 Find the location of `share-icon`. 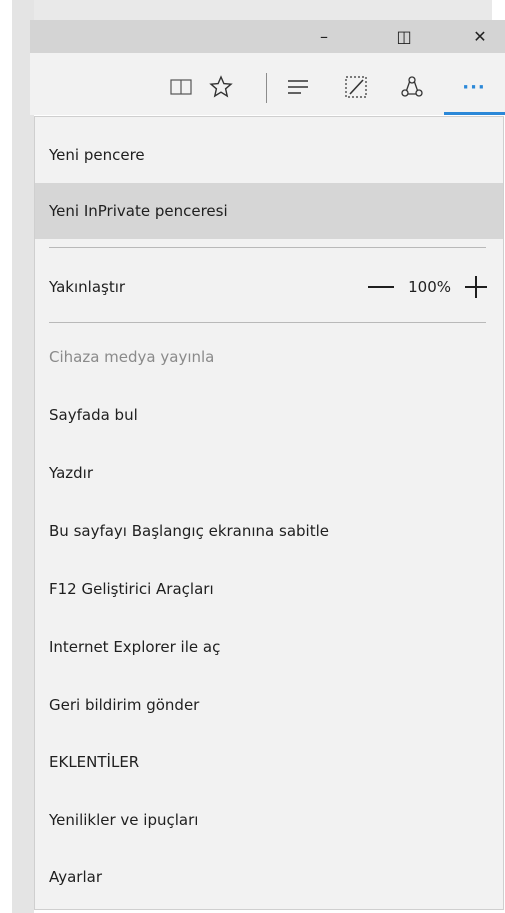

share-icon is located at coordinates (412, 86).